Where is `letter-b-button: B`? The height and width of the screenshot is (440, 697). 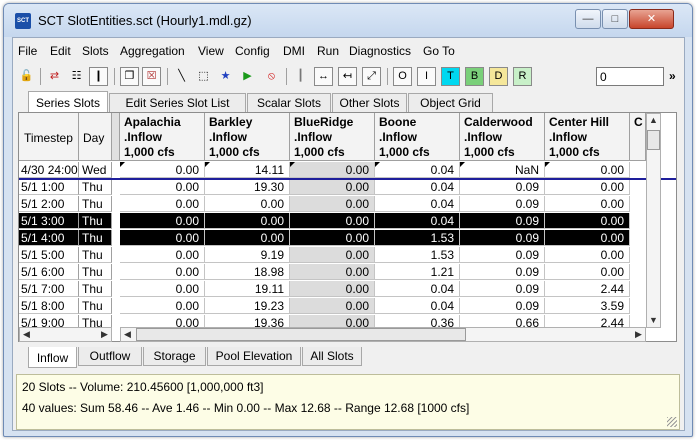
letter-b-button: B is located at coordinates (474, 76).